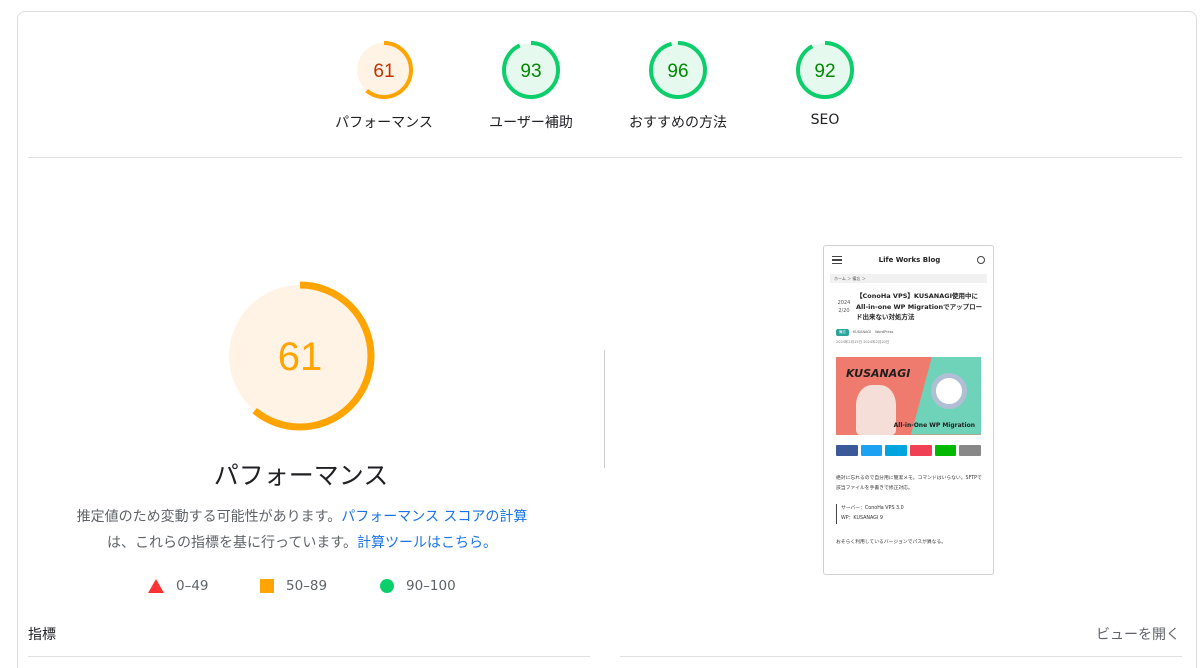 This screenshot has width=1200, height=668. Describe the element at coordinates (604, 409) in the screenshot. I see `vertical-divider` at that location.